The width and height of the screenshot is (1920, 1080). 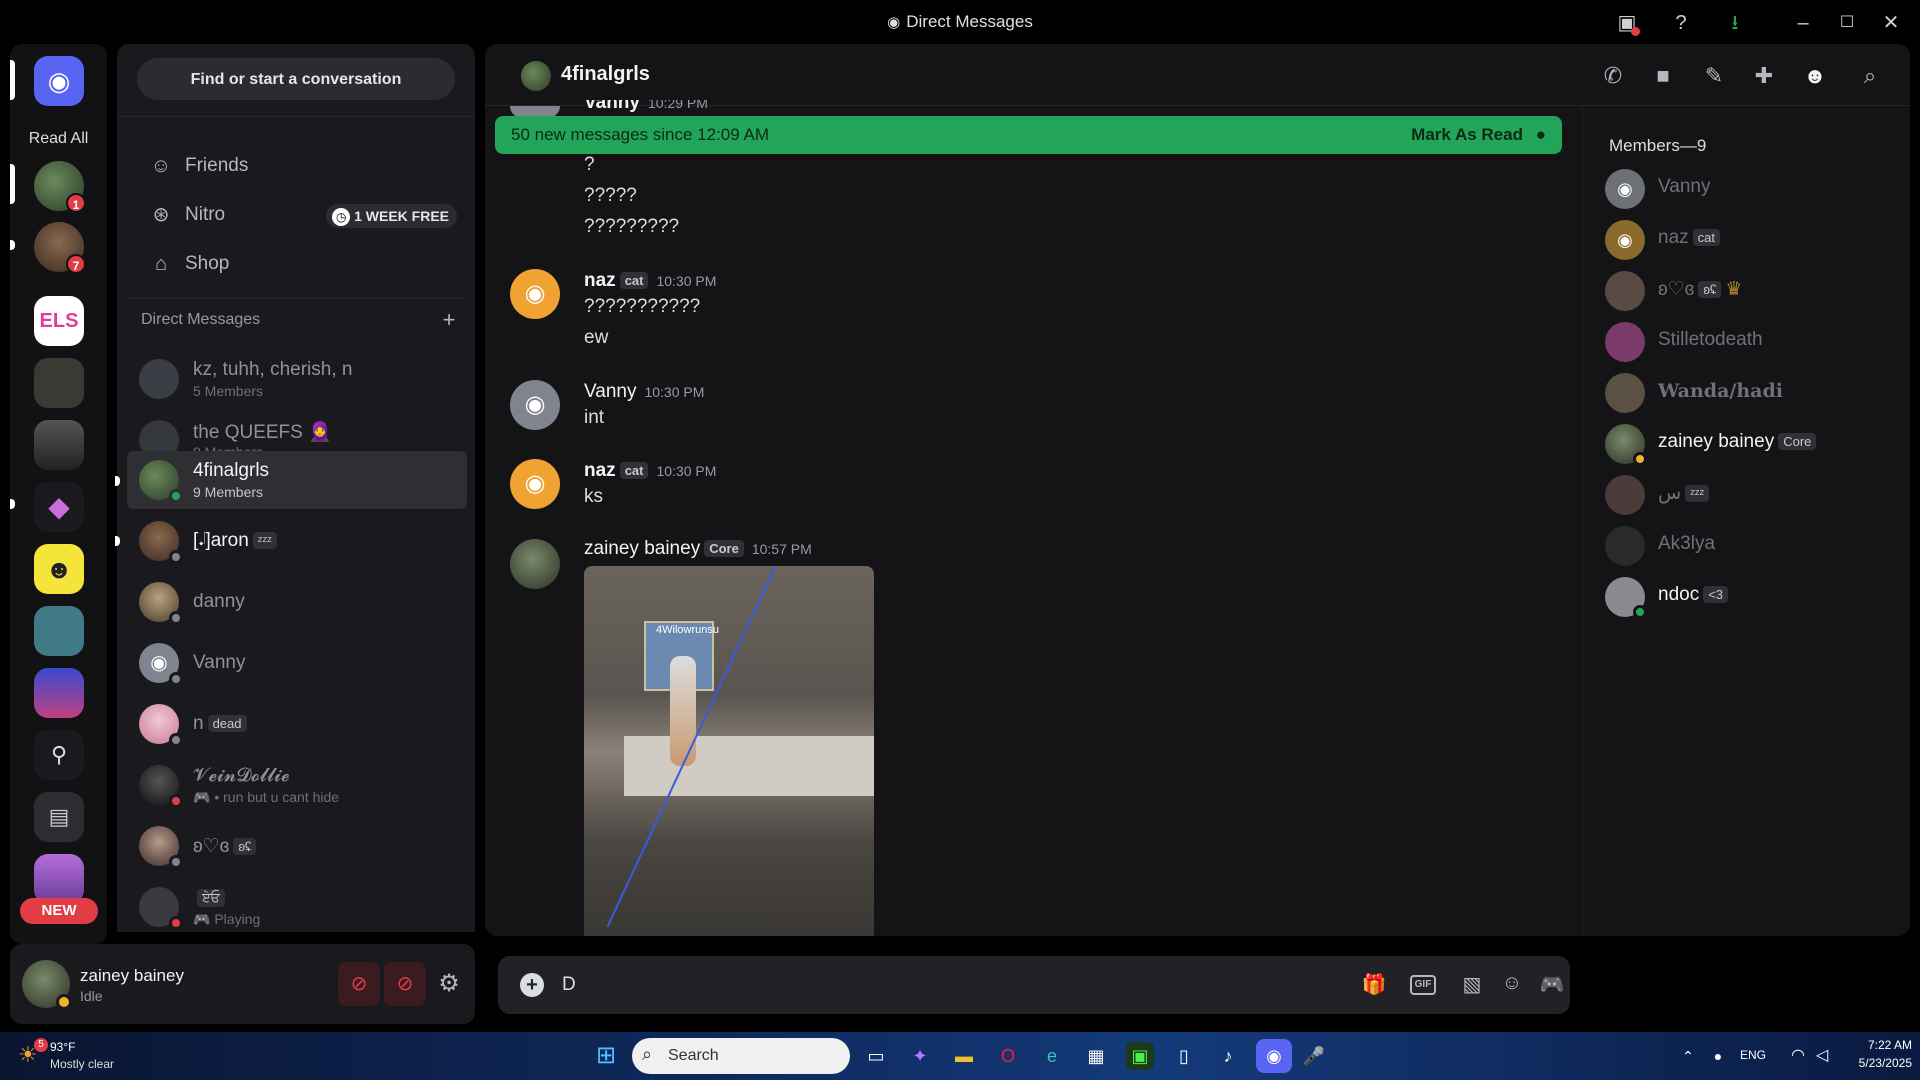 I want to click on start-button: ⊞, so click(x=606, y=1056).